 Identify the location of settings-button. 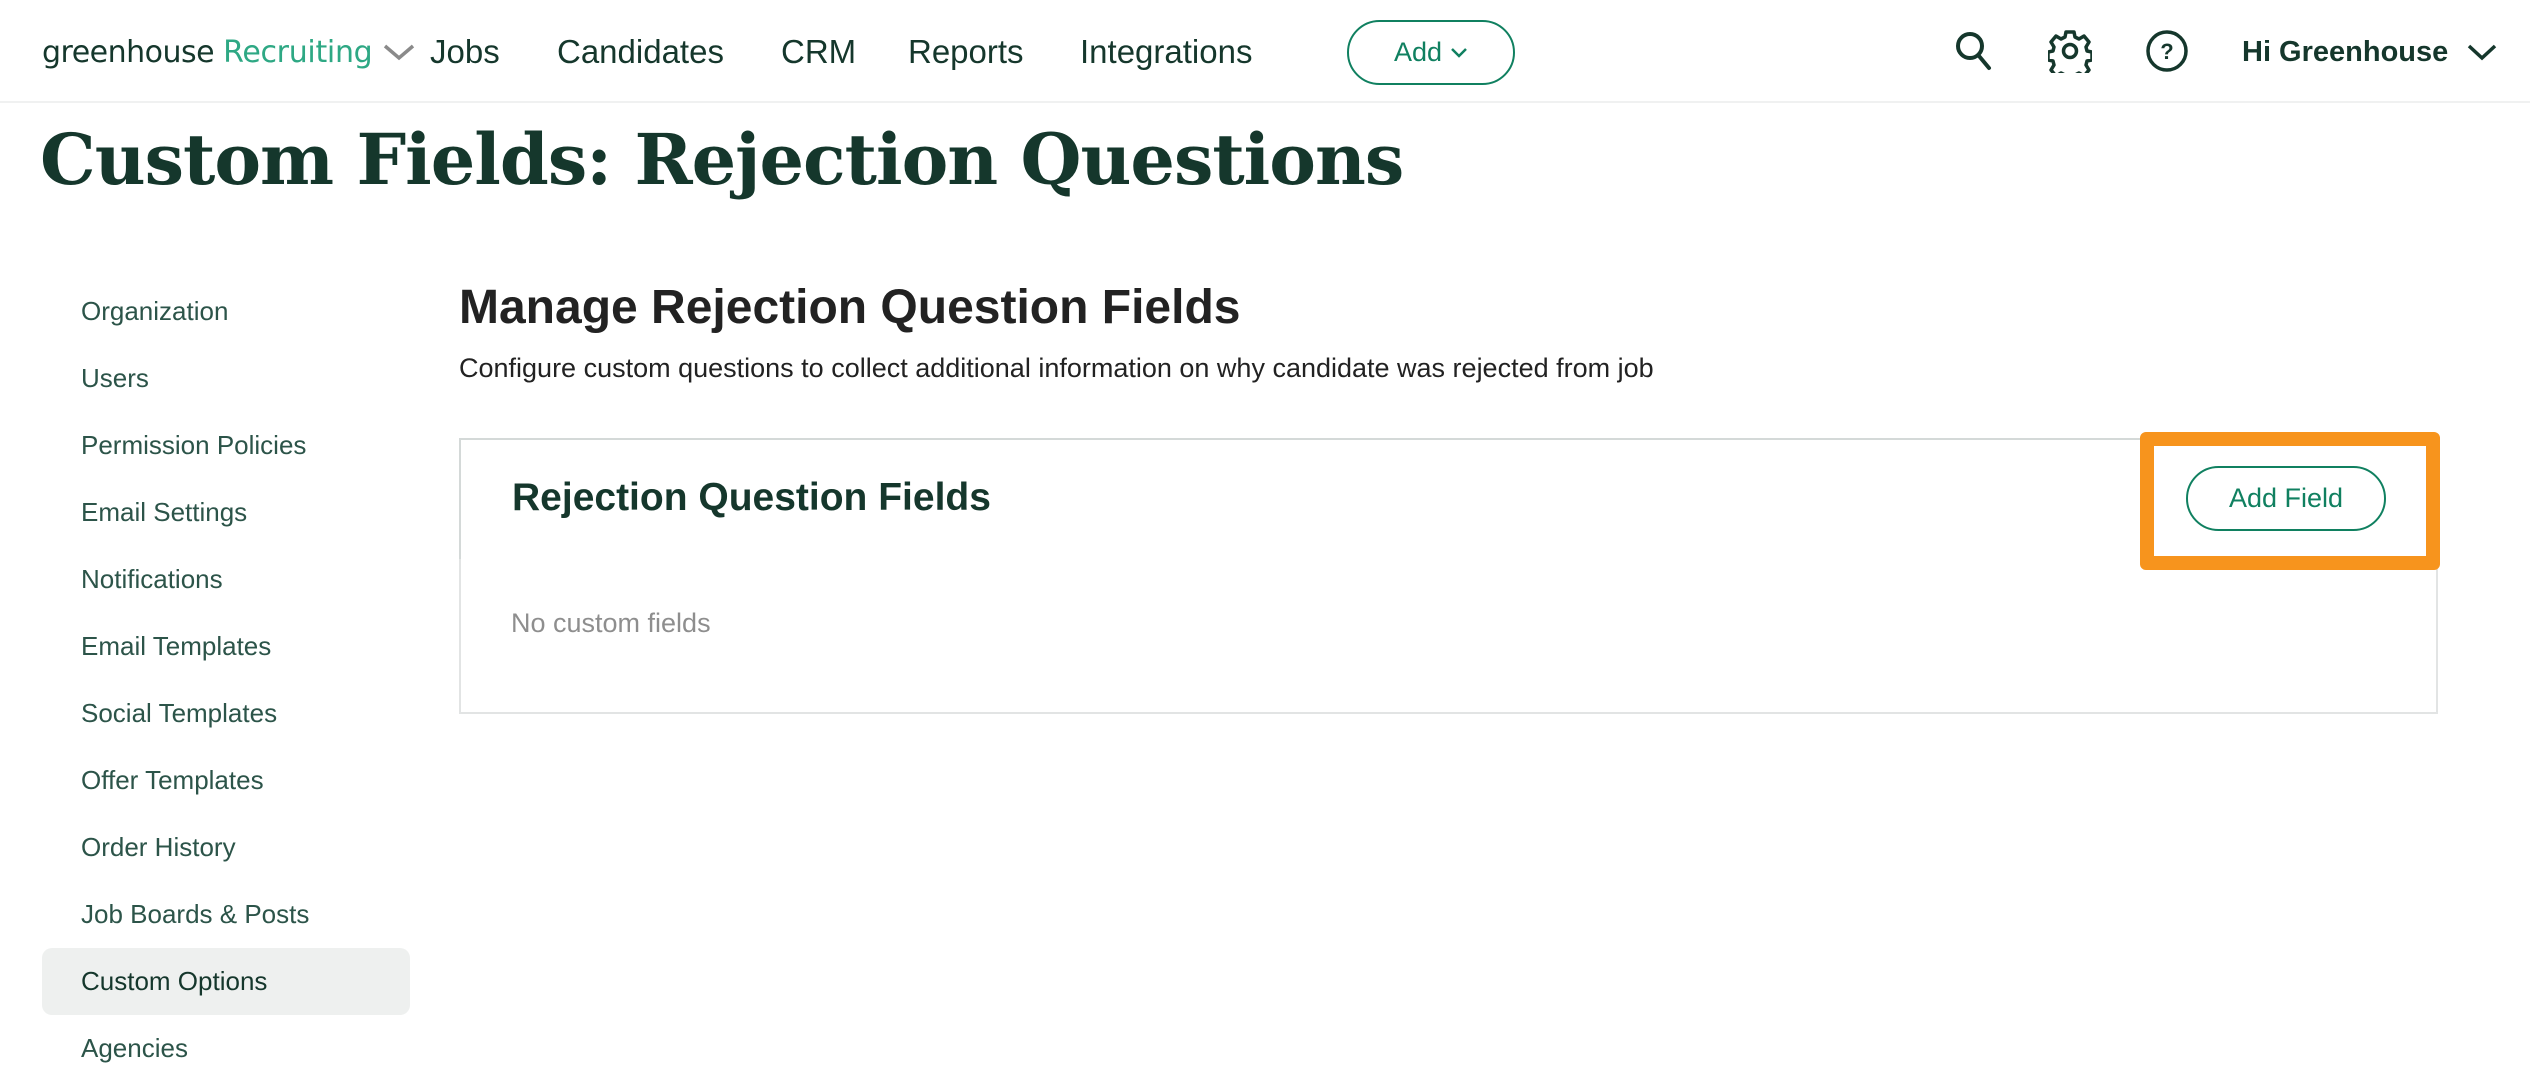
(2070, 51).